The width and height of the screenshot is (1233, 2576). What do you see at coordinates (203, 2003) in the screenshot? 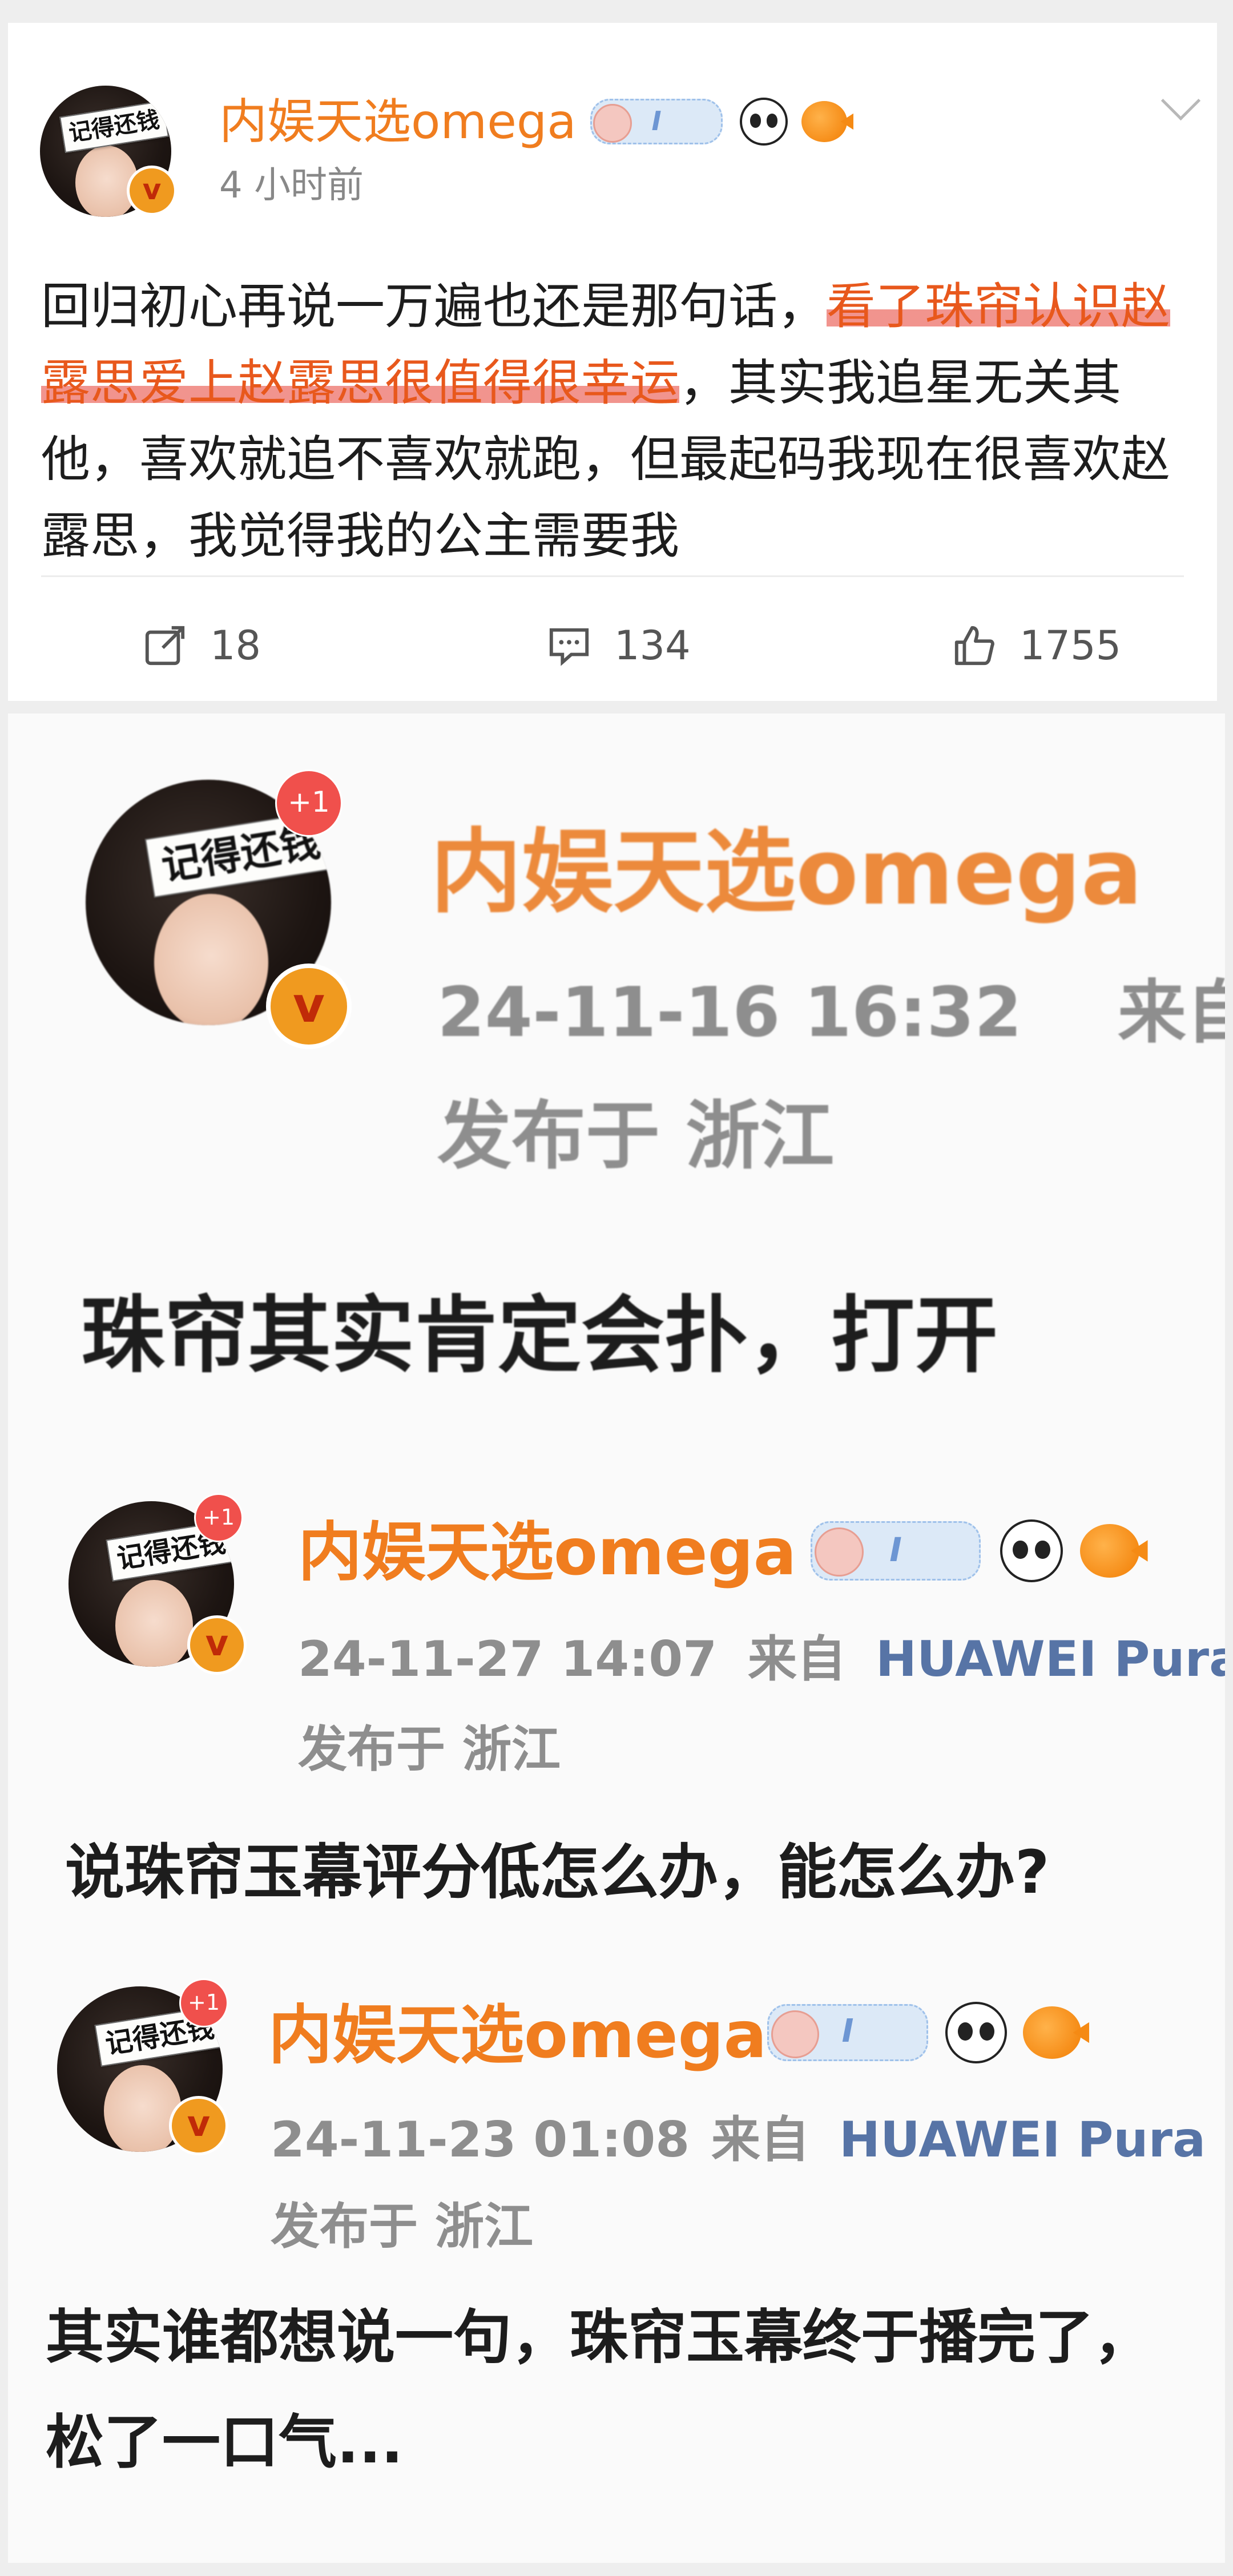
I see `screenshot-3-plus-badge: +1` at bounding box center [203, 2003].